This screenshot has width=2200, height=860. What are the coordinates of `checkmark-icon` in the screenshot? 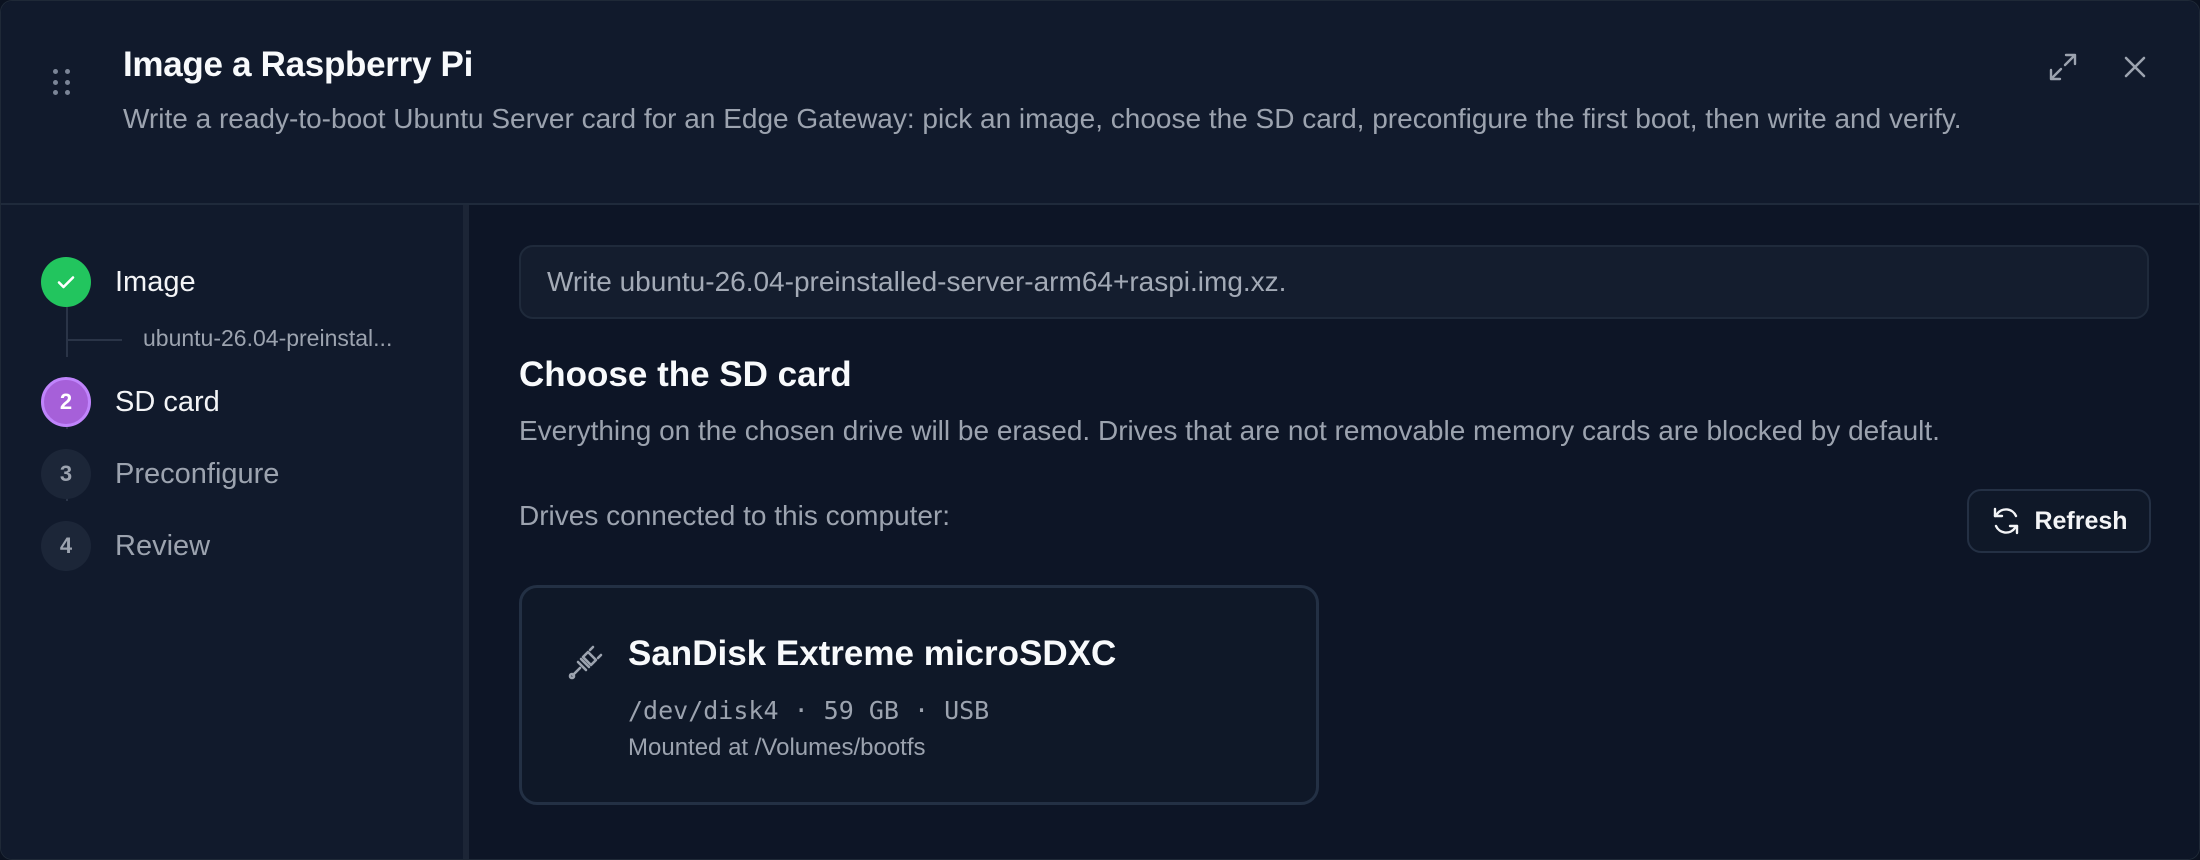 It's located at (66, 282).